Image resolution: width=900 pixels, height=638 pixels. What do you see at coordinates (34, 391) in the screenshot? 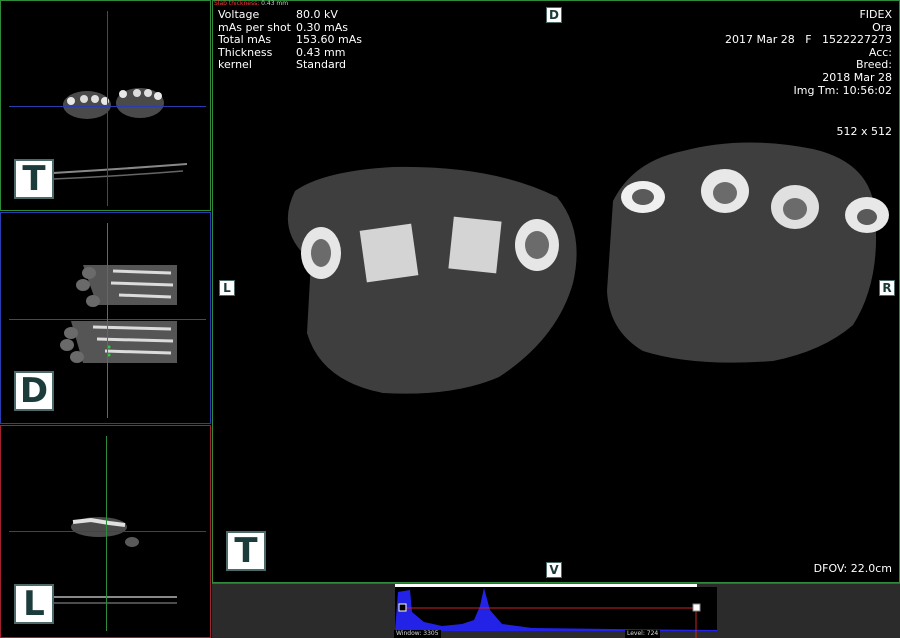
I see `dorsal-orientation-marker: D` at bounding box center [34, 391].